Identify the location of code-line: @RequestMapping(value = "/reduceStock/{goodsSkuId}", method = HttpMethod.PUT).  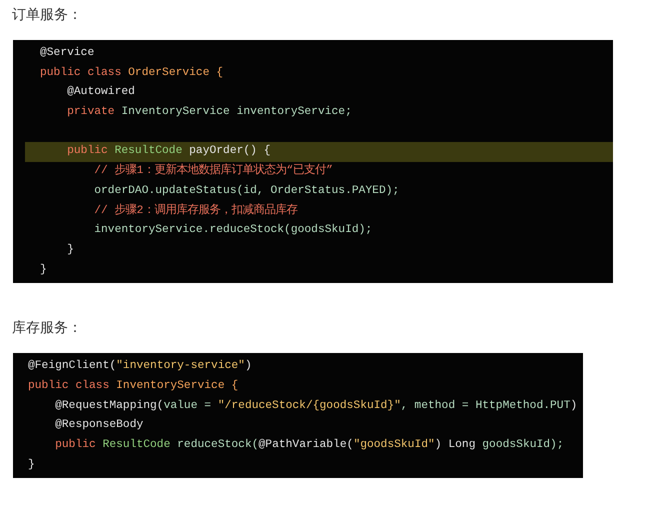
(316, 406).